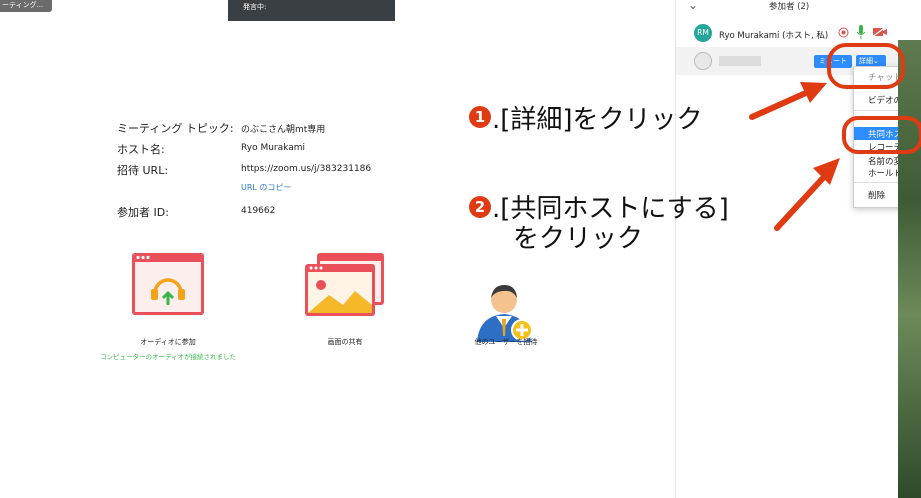 This screenshot has width=921, height=498. Describe the element at coordinates (866, 66) in the screenshot. I see `highlight-circle-details` at that location.